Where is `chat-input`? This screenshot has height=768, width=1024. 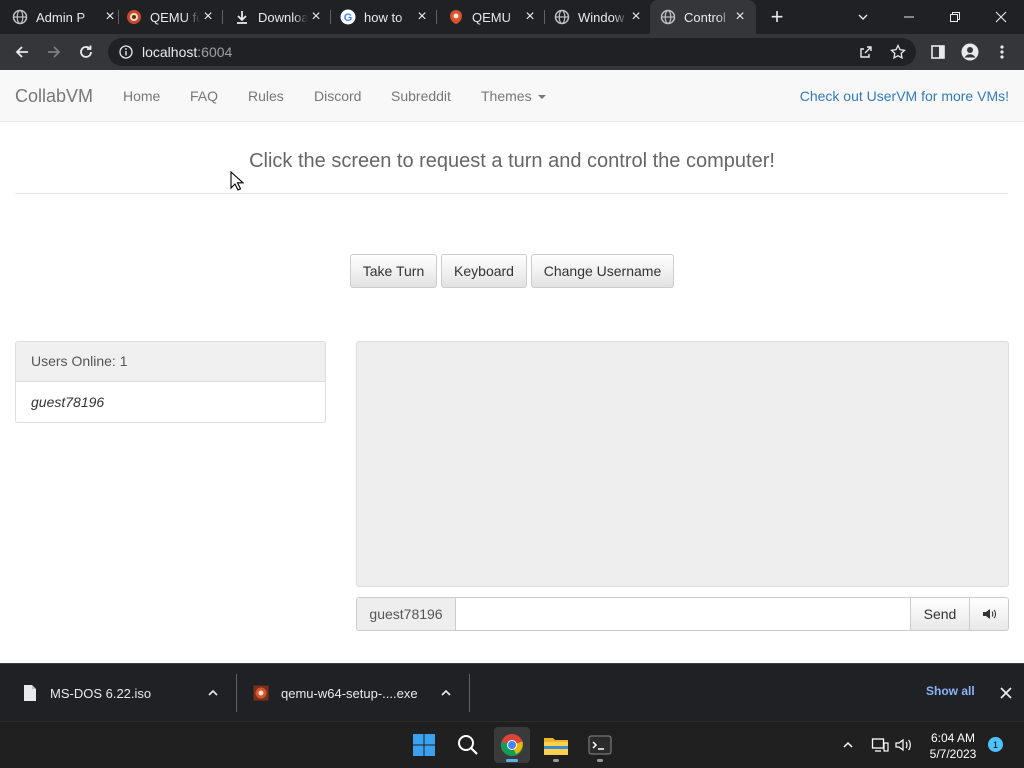
chat-input is located at coordinates (683, 614).